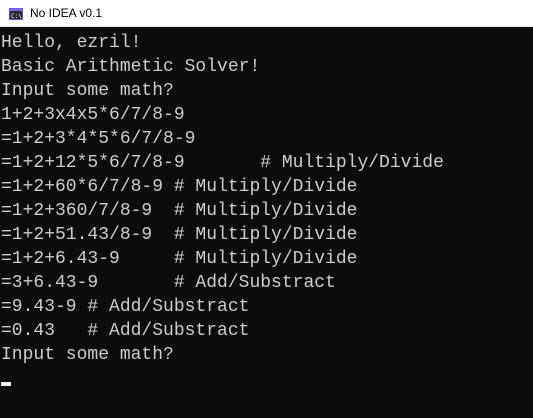 The image size is (533, 418). What do you see at coordinates (6, 384) in the screenshot?
I see `text-cursor` at bounding box center [6, 384].